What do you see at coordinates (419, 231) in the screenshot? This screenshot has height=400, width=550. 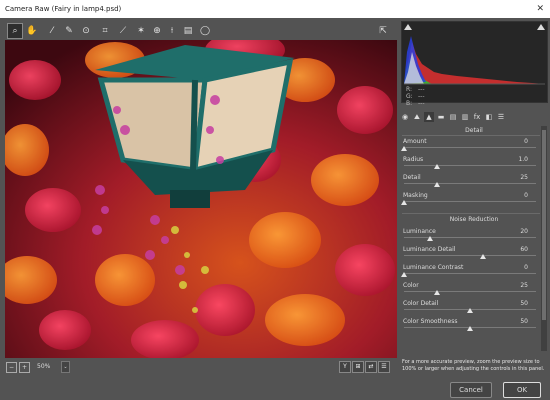 I see `slider-label: Luminance` at bounding box center [419, 231].